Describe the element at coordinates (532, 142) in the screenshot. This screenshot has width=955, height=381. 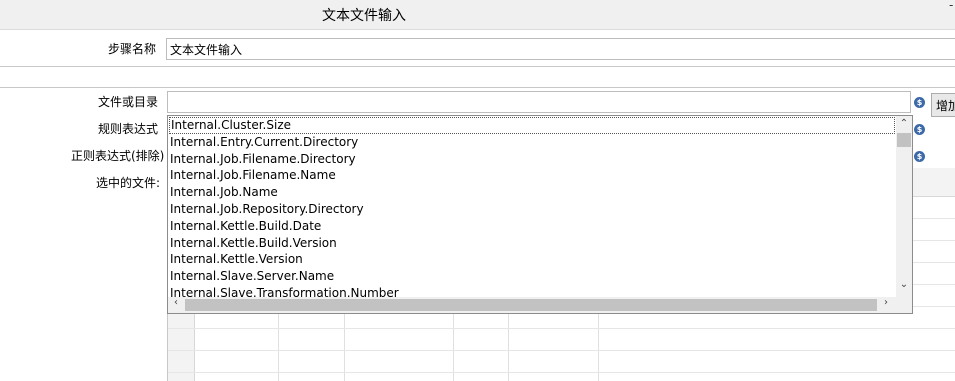
I see `list-item: Internal.Entry.Current.Directory` at that location.